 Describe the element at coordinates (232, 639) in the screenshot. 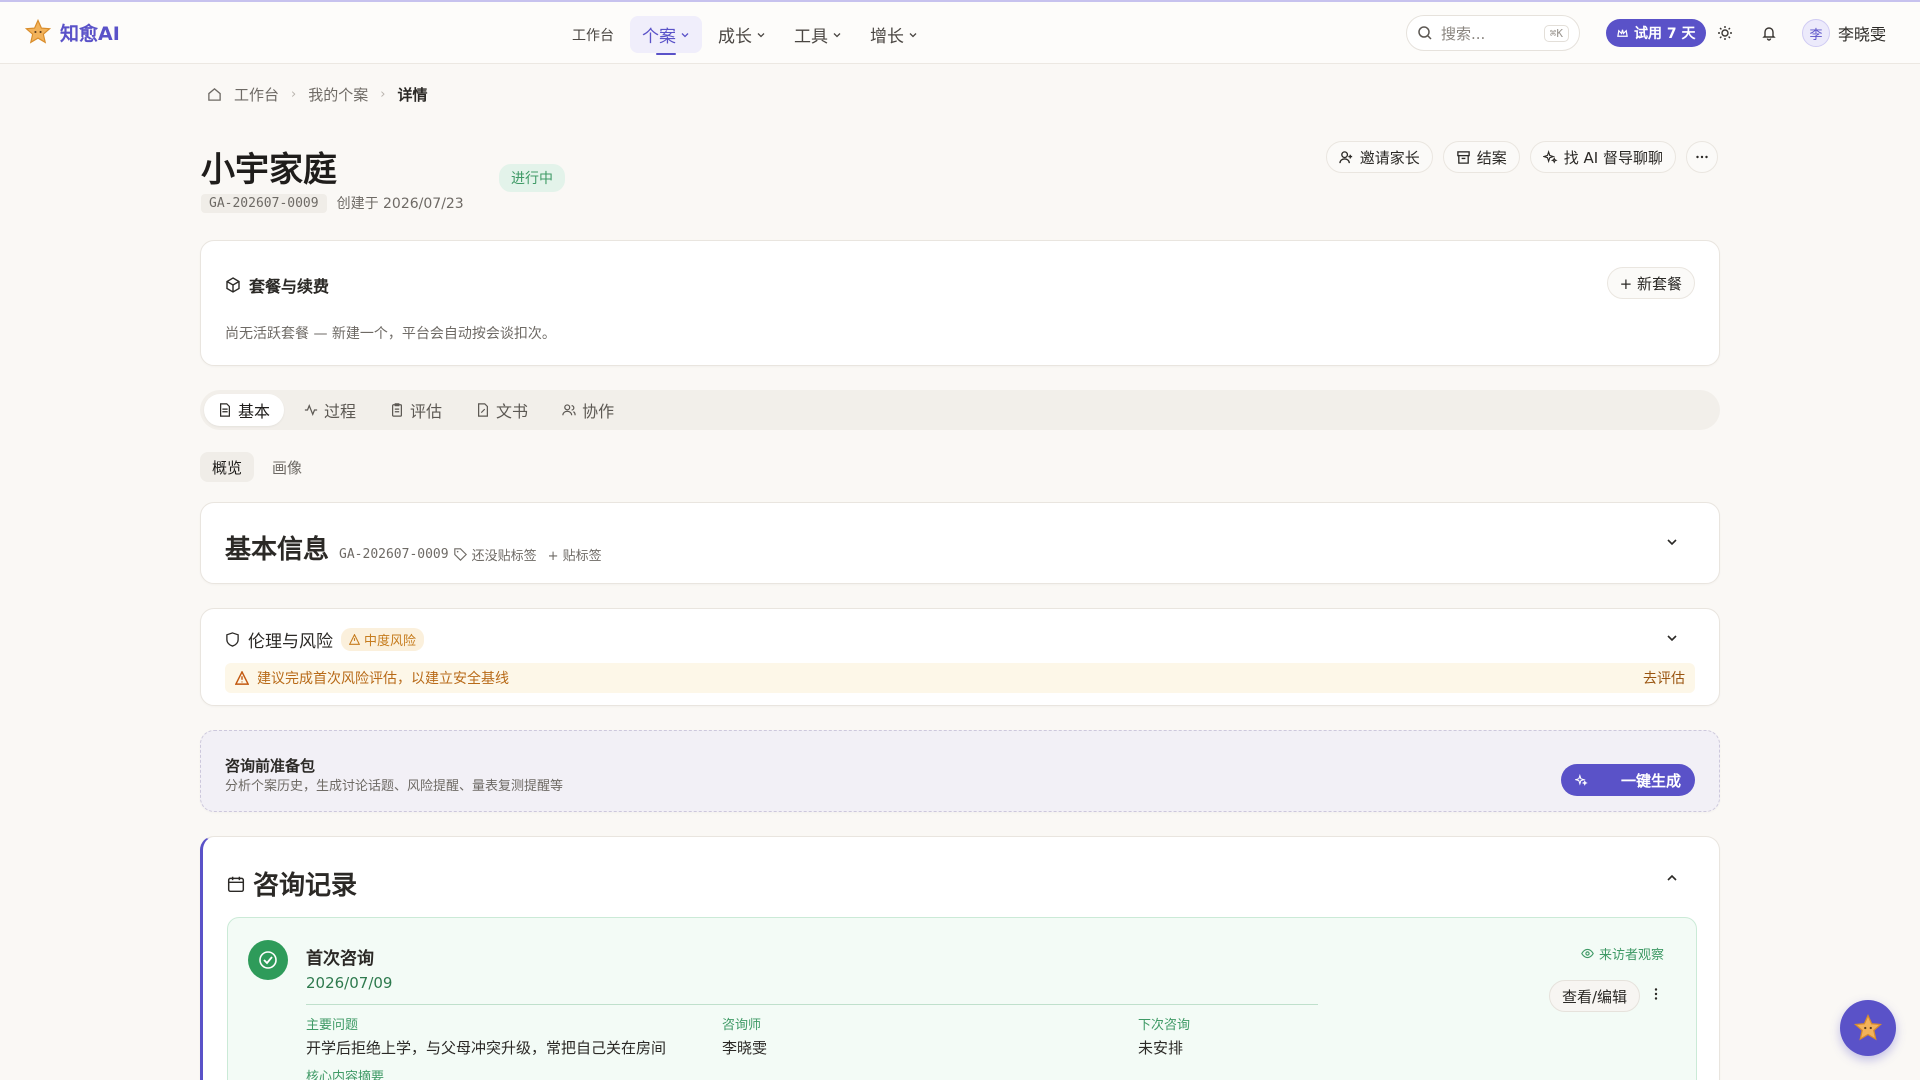

I see `shield-icon` at that location.